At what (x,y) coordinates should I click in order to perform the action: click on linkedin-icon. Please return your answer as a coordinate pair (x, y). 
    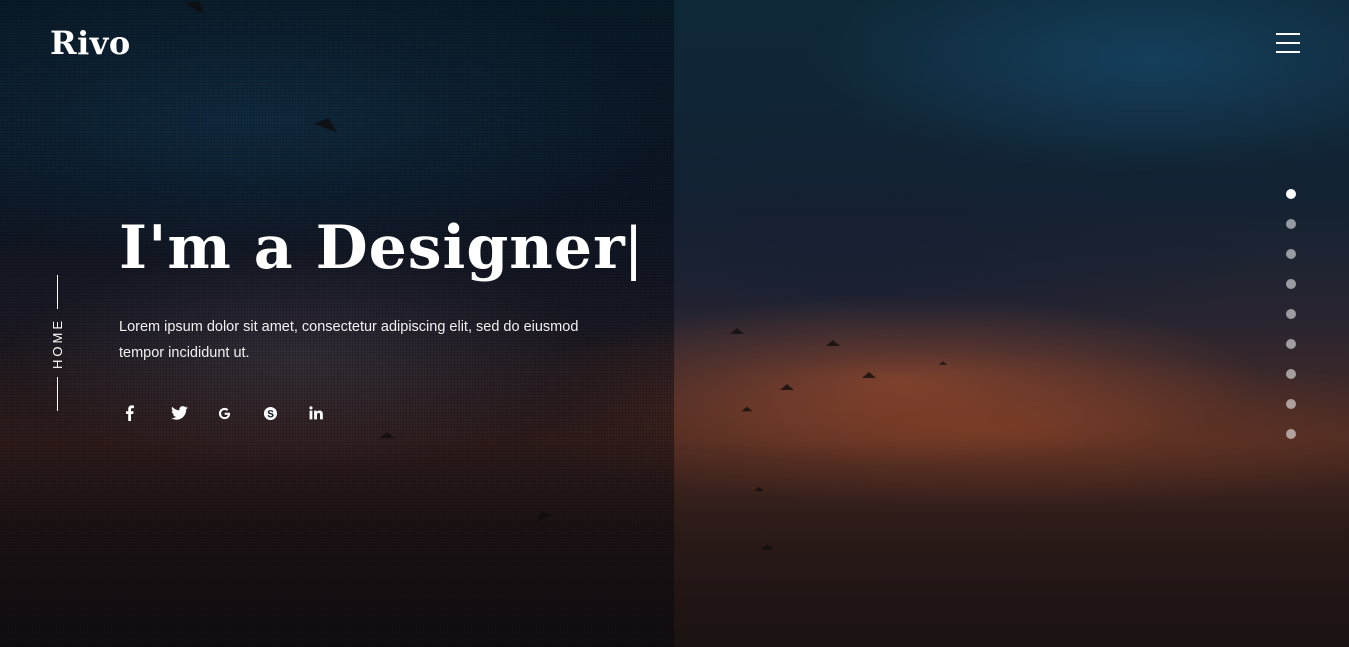
    Looking at the image, I should click on (316, 413).